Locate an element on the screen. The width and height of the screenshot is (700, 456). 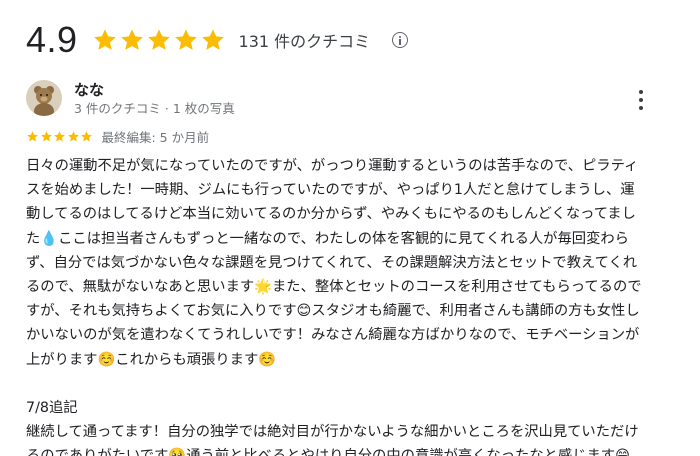
teddy-bear-avatar-image is located at coordinates (44, 98).